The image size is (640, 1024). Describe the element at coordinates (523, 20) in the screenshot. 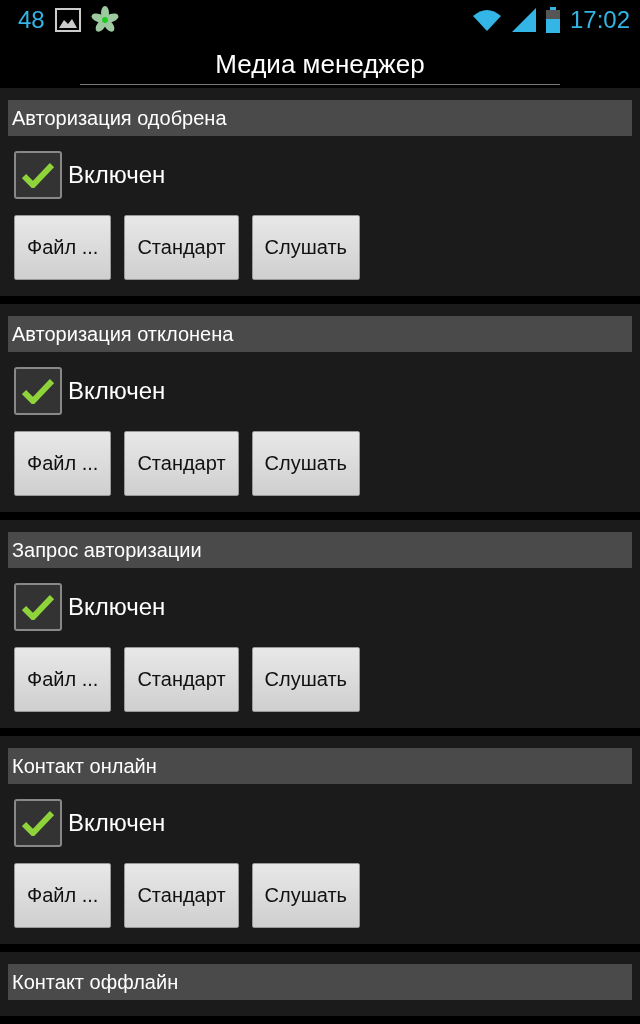

I see `signal-icon` at that location.